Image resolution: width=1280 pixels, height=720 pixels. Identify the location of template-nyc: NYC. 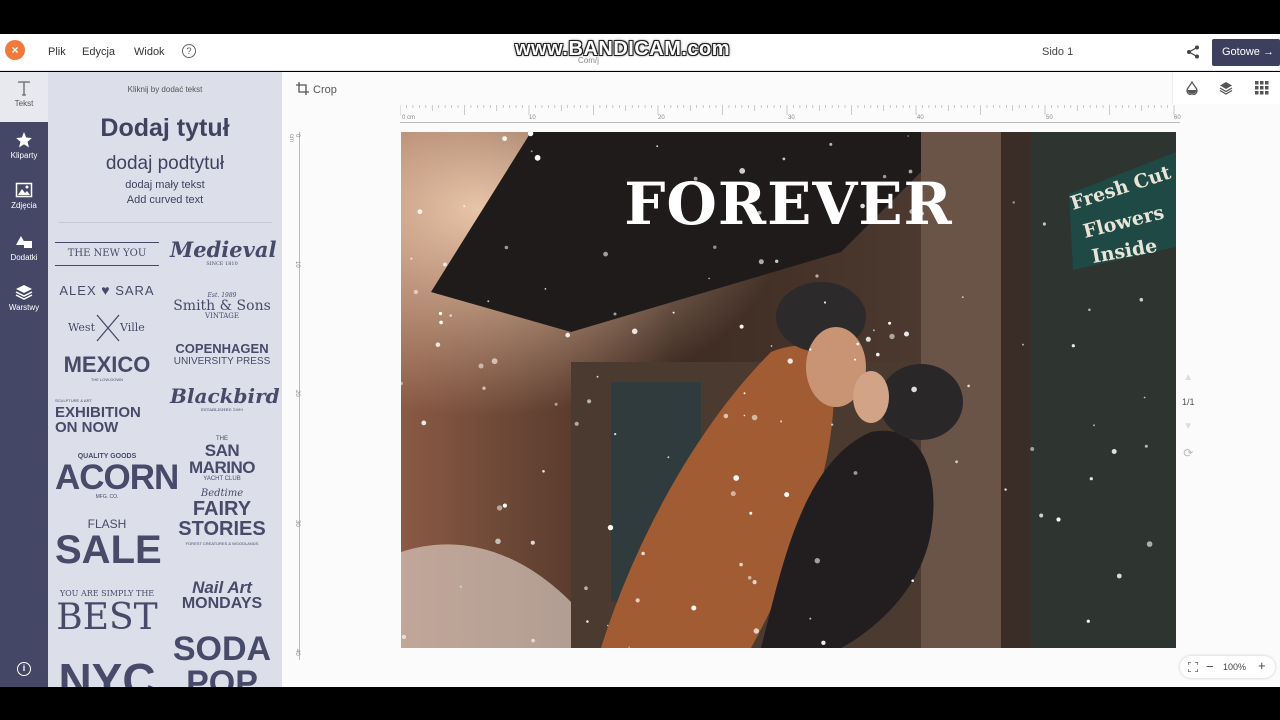
(107, 672).